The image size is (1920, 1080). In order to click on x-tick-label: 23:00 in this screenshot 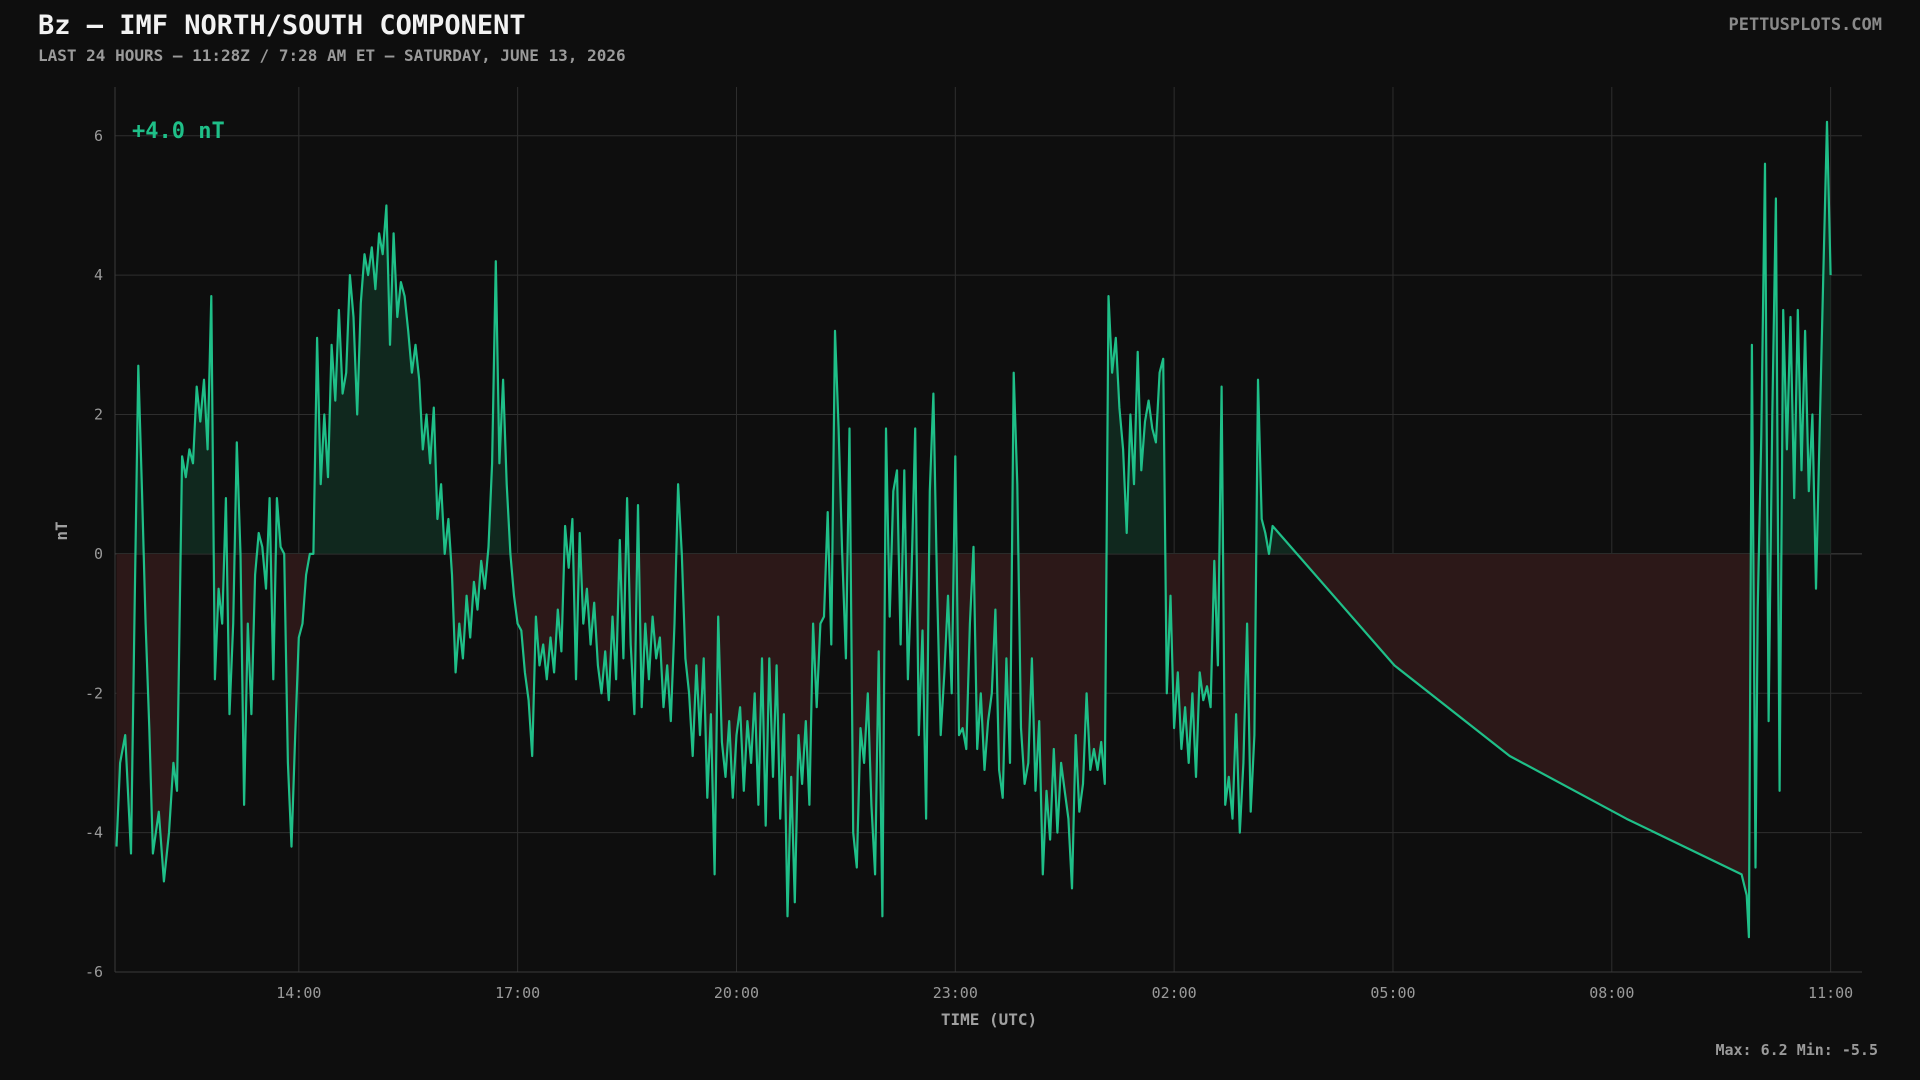, I will do `click(955, 993)`.